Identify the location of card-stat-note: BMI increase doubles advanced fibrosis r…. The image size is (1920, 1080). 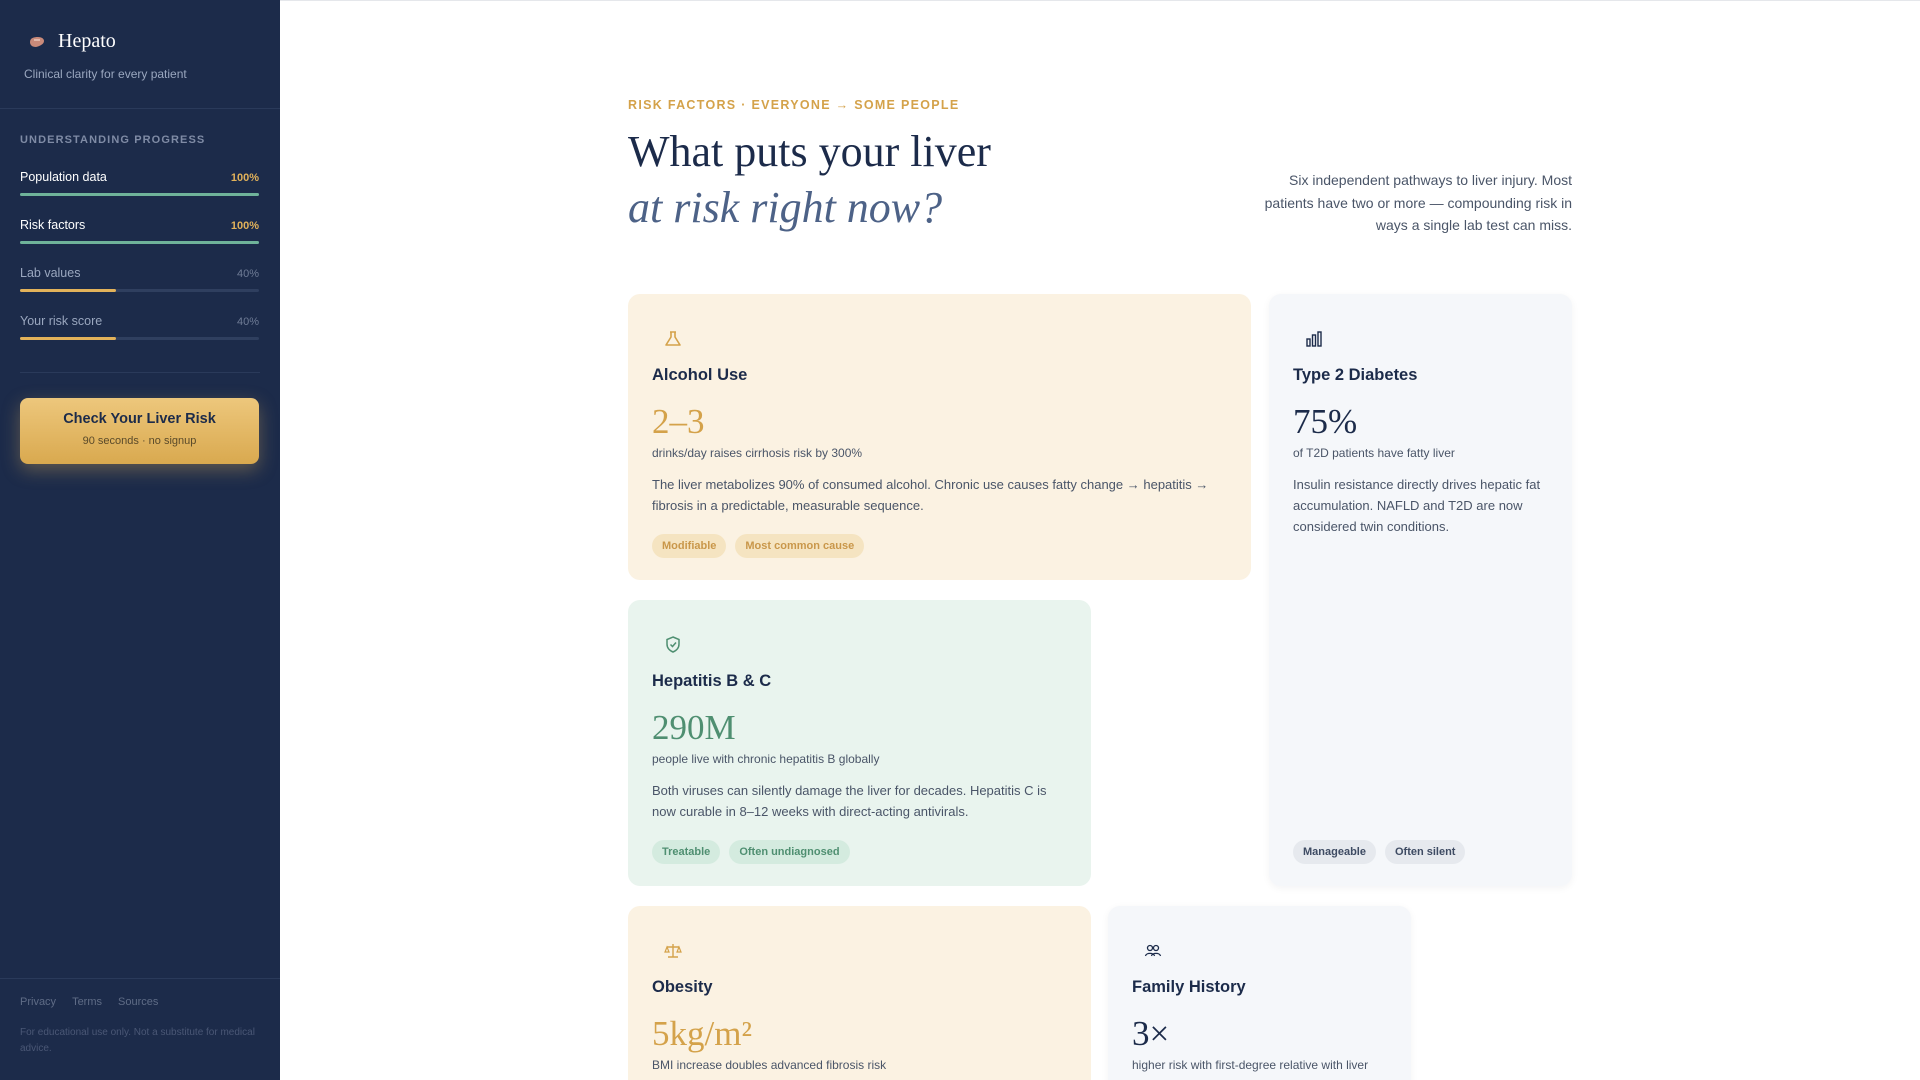
(769, 1065).